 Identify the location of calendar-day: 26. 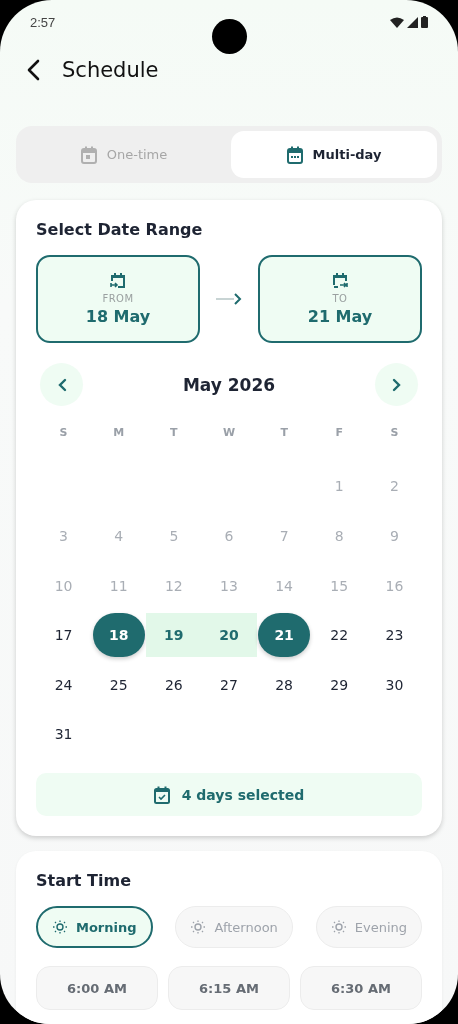
(173, 684).